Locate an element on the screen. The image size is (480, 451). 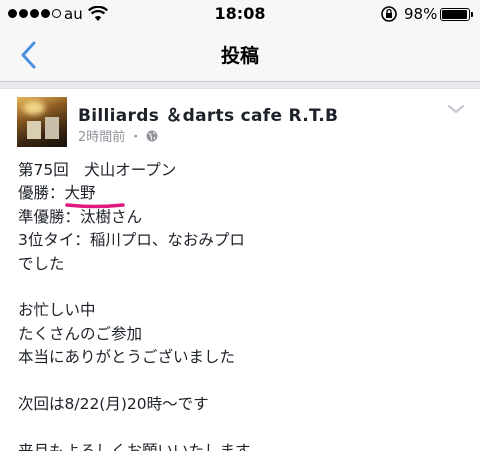
post-line: 次回は8/22(月)20時〜です is located at coordinates (113, 403).